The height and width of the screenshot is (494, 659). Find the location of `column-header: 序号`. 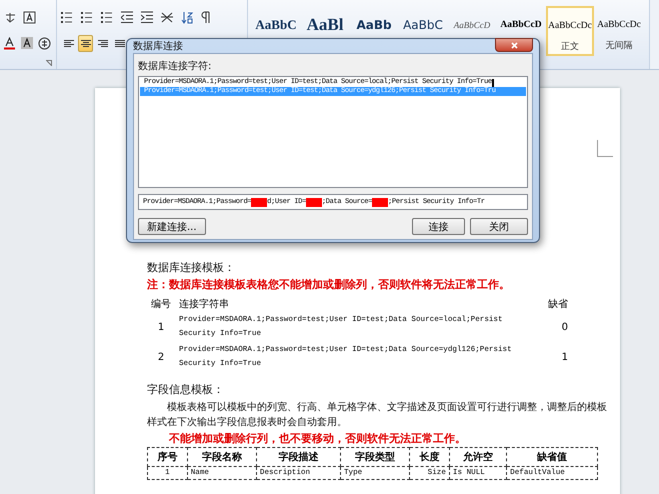

column-header: 序号 is located at coordinates (168, 457).